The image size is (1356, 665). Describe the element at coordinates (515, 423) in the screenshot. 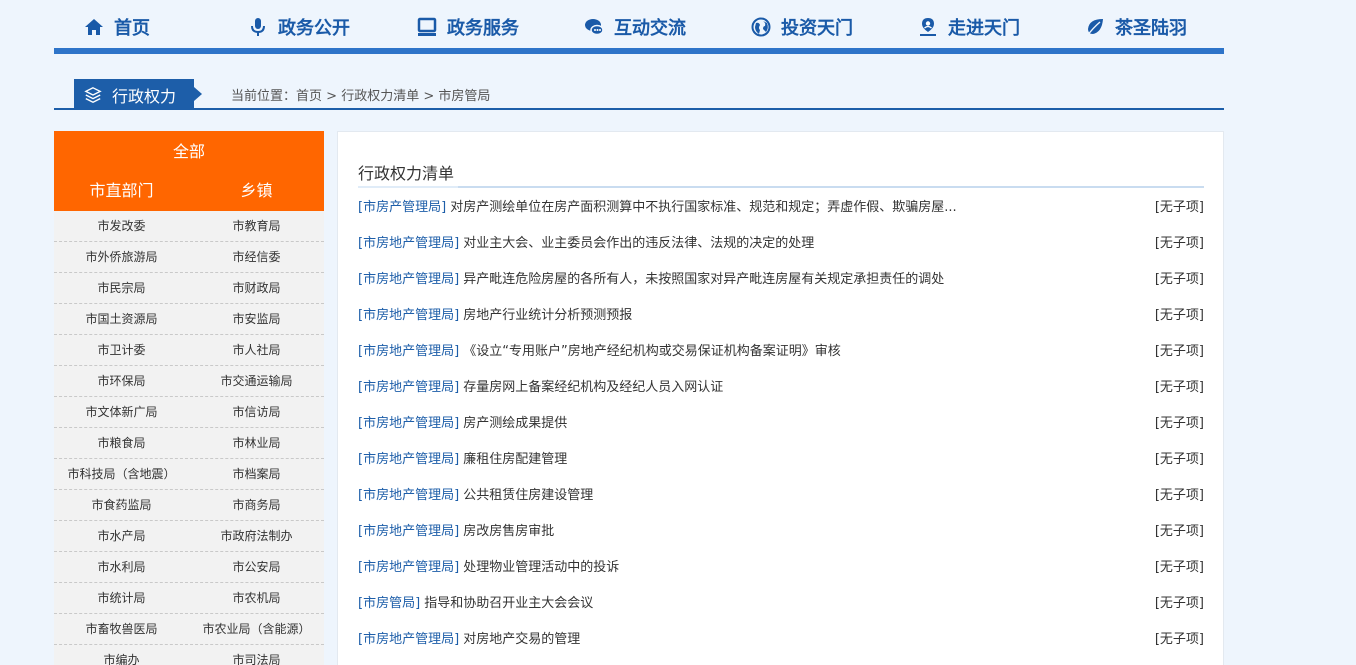

I see `item-title-link: 房产测绘成果提供` at that location.